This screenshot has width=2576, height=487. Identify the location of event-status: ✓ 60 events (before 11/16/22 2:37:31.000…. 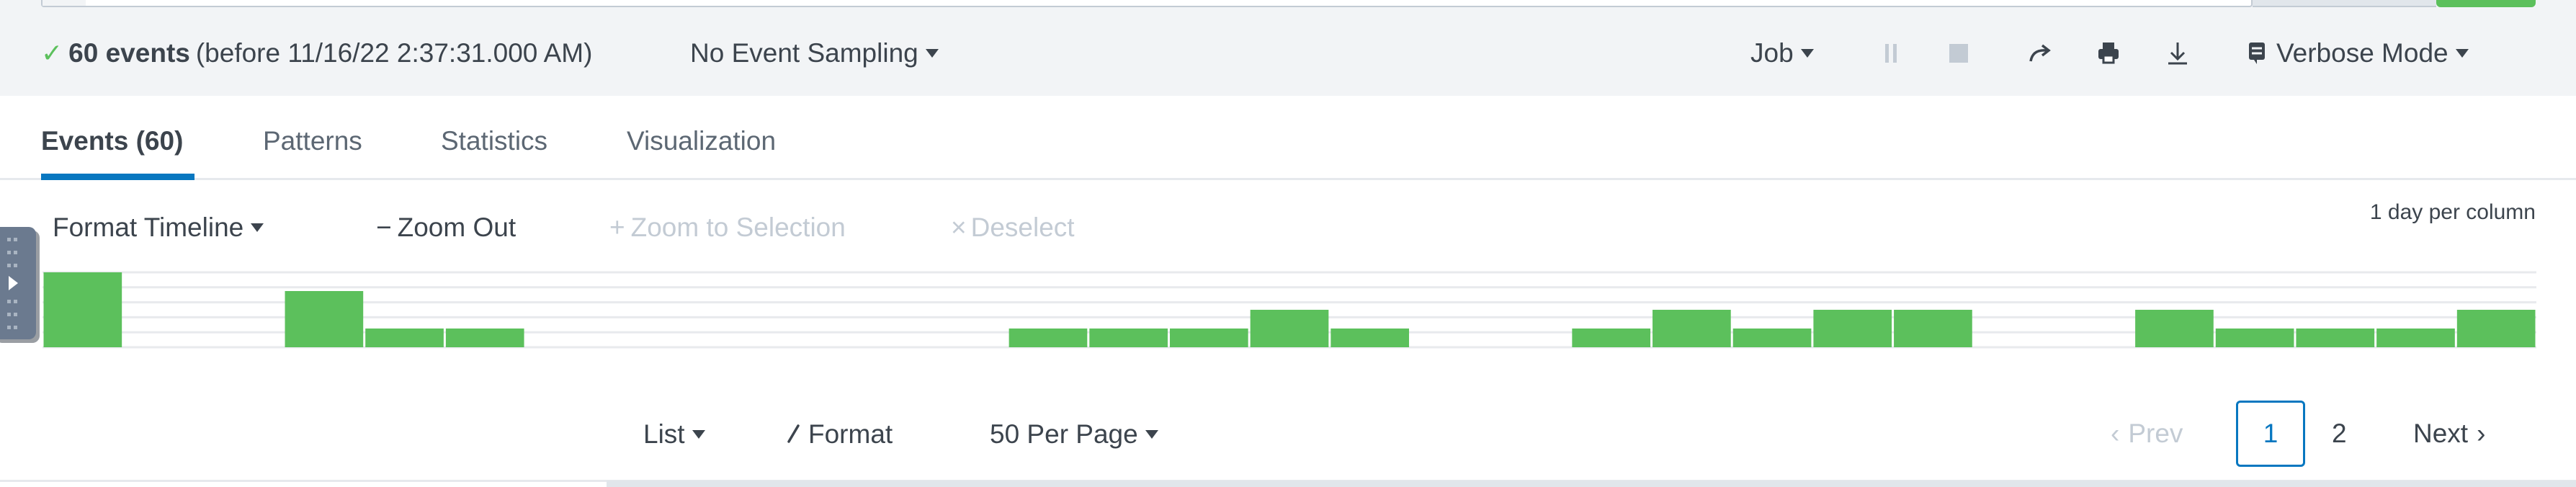
(316, 53).